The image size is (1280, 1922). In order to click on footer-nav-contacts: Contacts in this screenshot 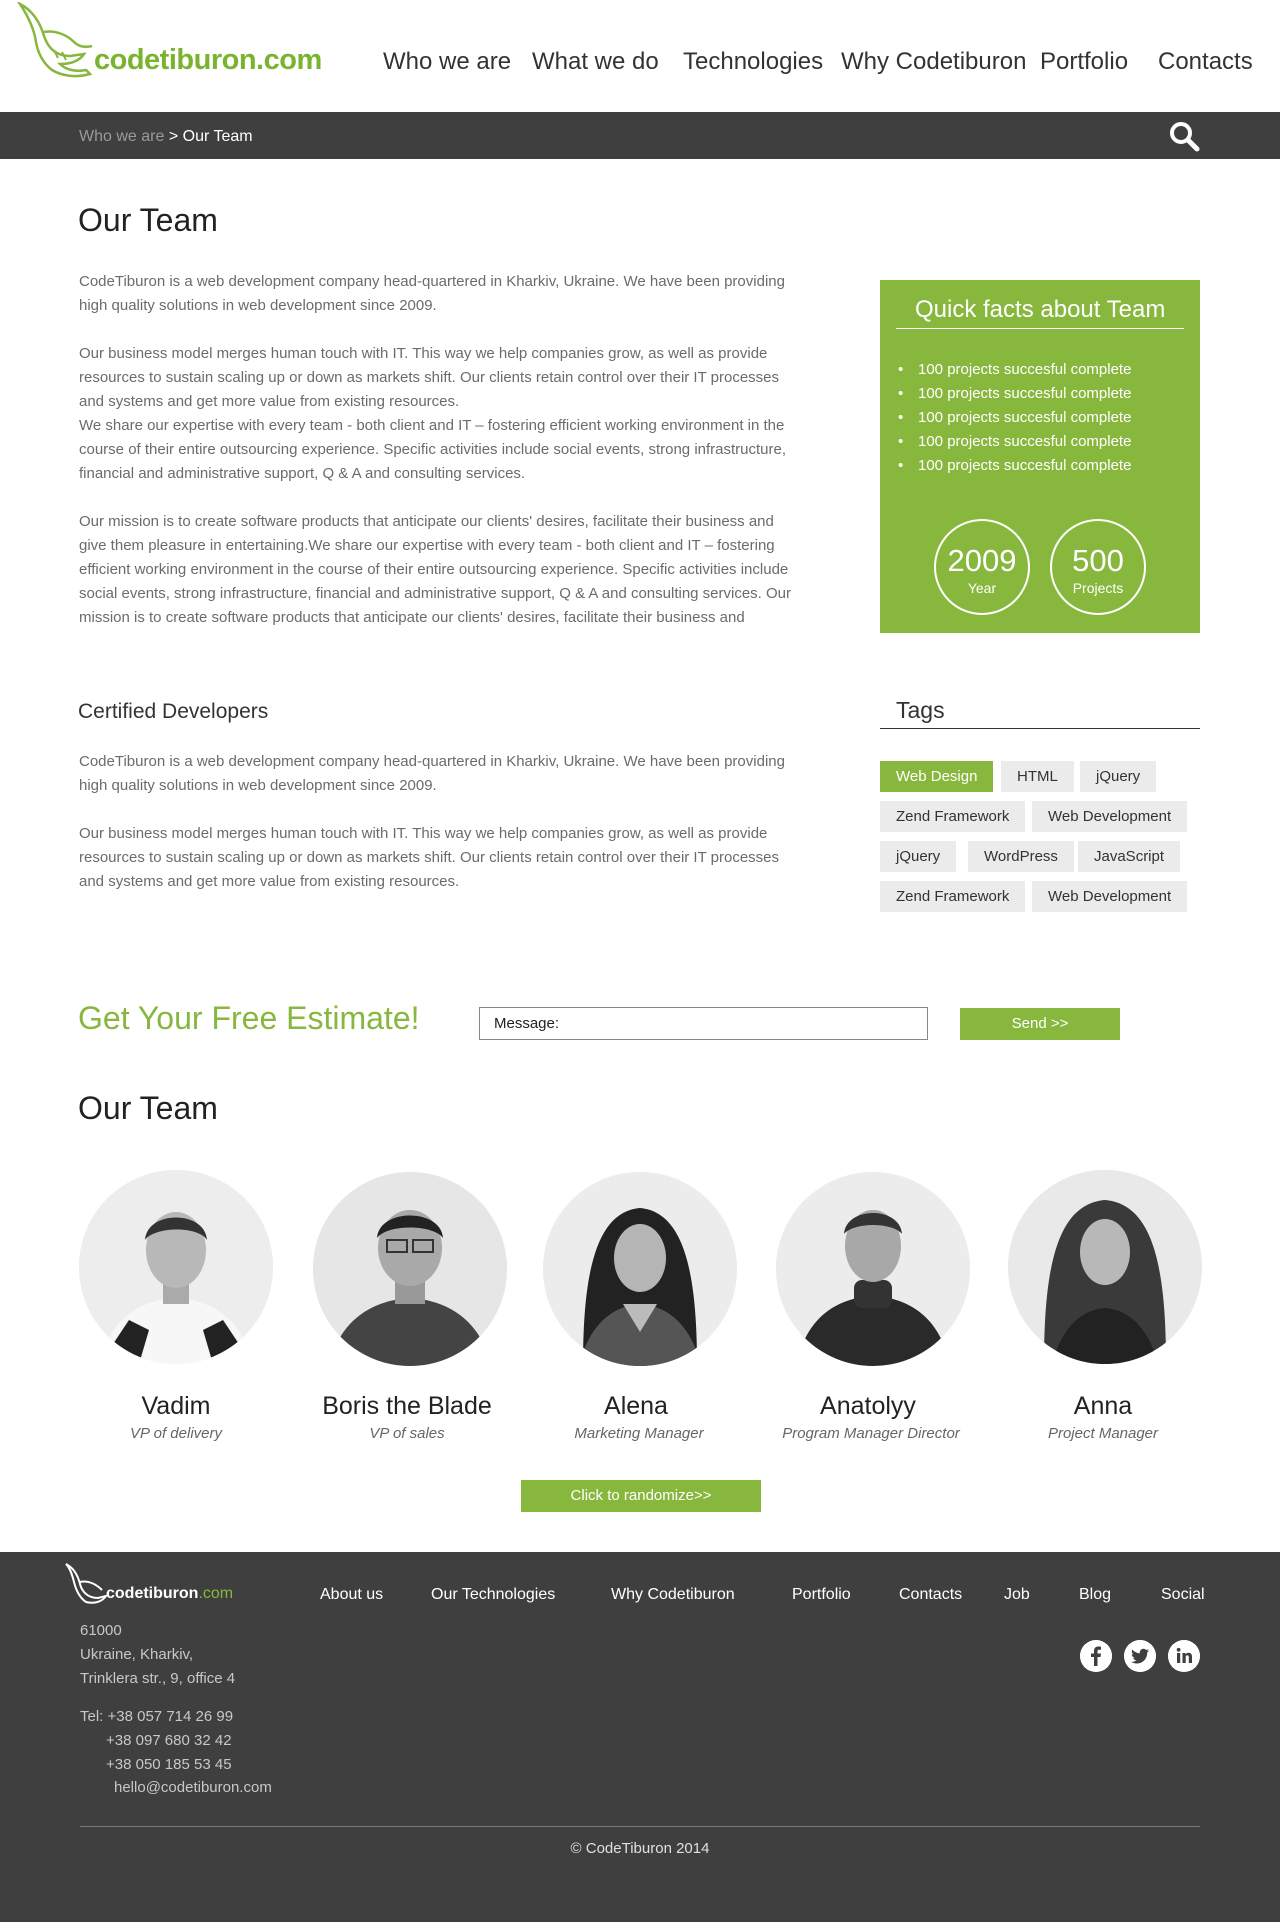, I will do `click(930, 1595)`.